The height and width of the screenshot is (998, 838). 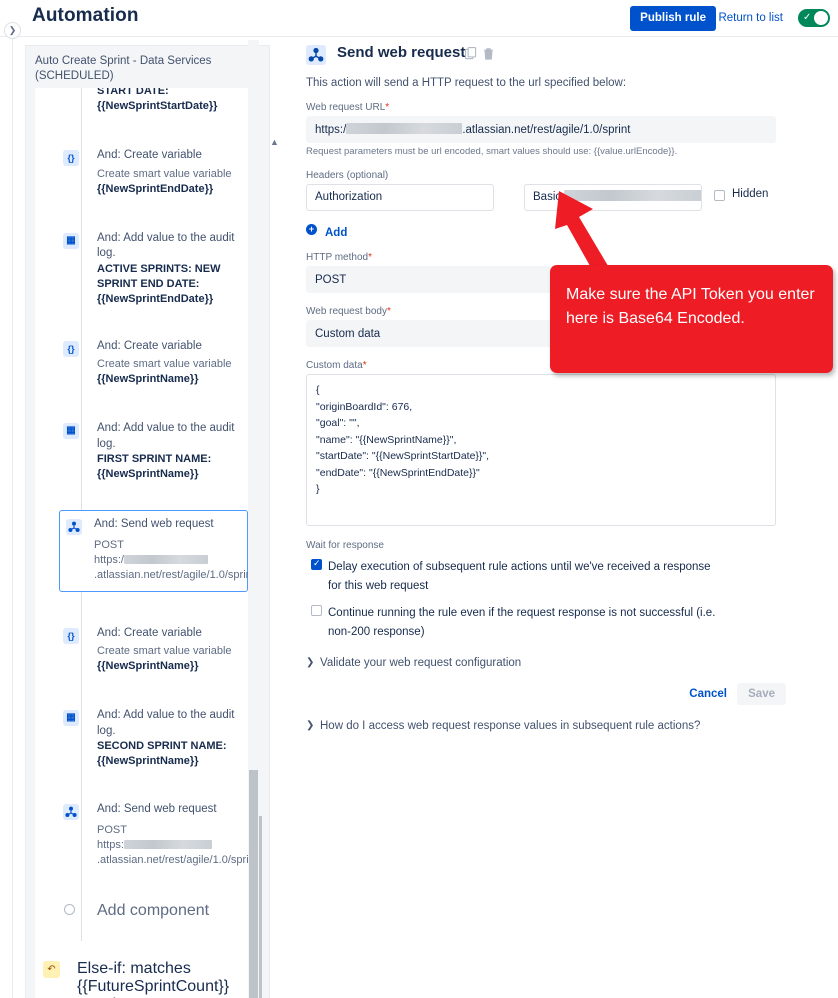 What do you see at coordinates (546, 695) in the screenshot?
I see `form-button-row: Cancel Save` at bounding box center [546, 695].